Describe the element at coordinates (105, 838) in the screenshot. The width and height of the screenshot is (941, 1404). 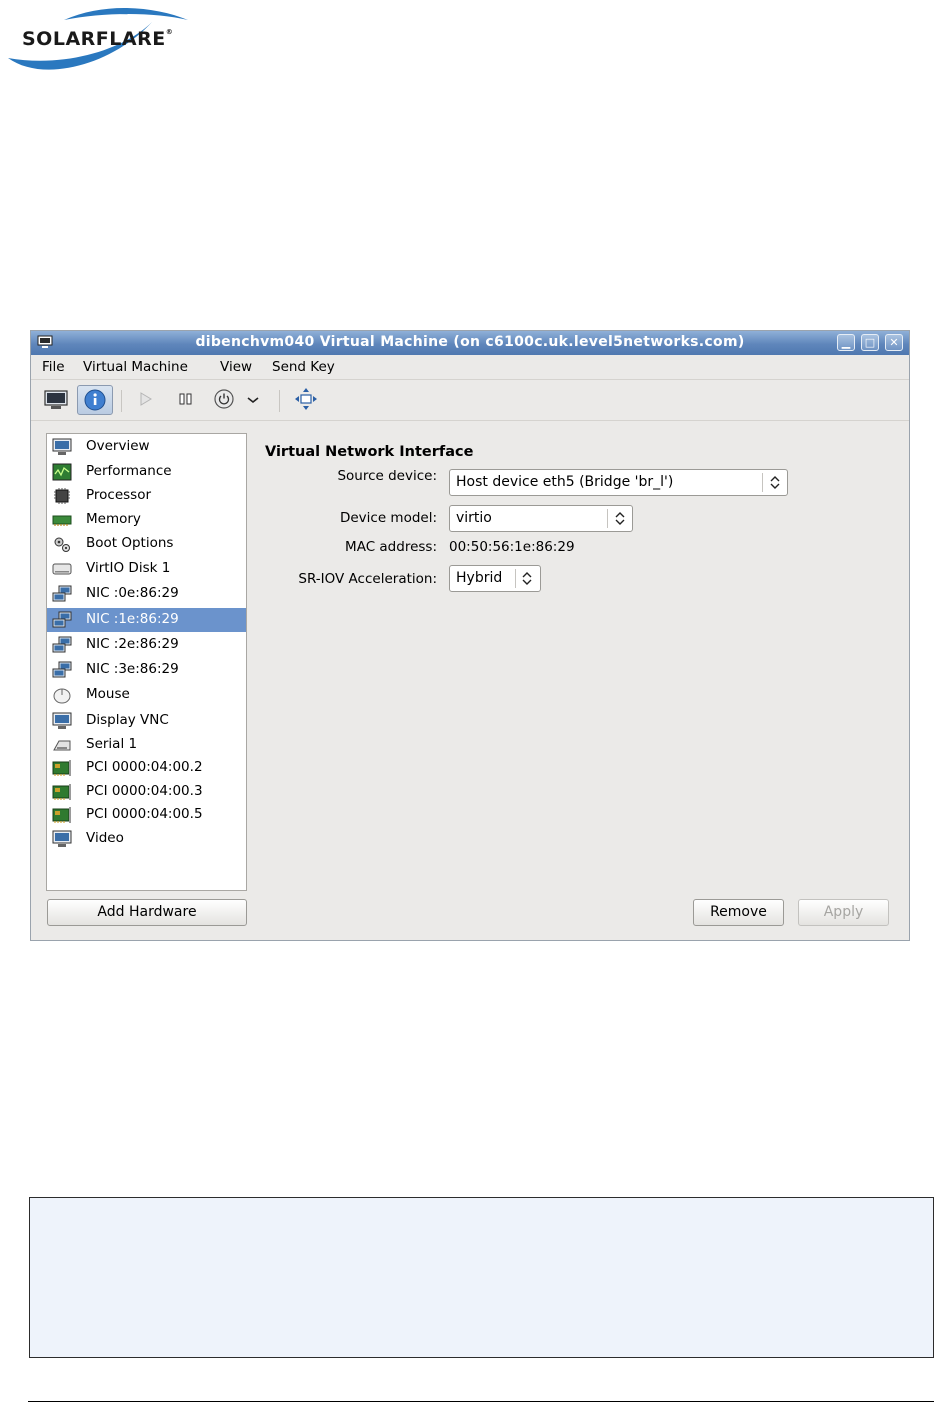
I see `hardware-item-label: Video` at that location.